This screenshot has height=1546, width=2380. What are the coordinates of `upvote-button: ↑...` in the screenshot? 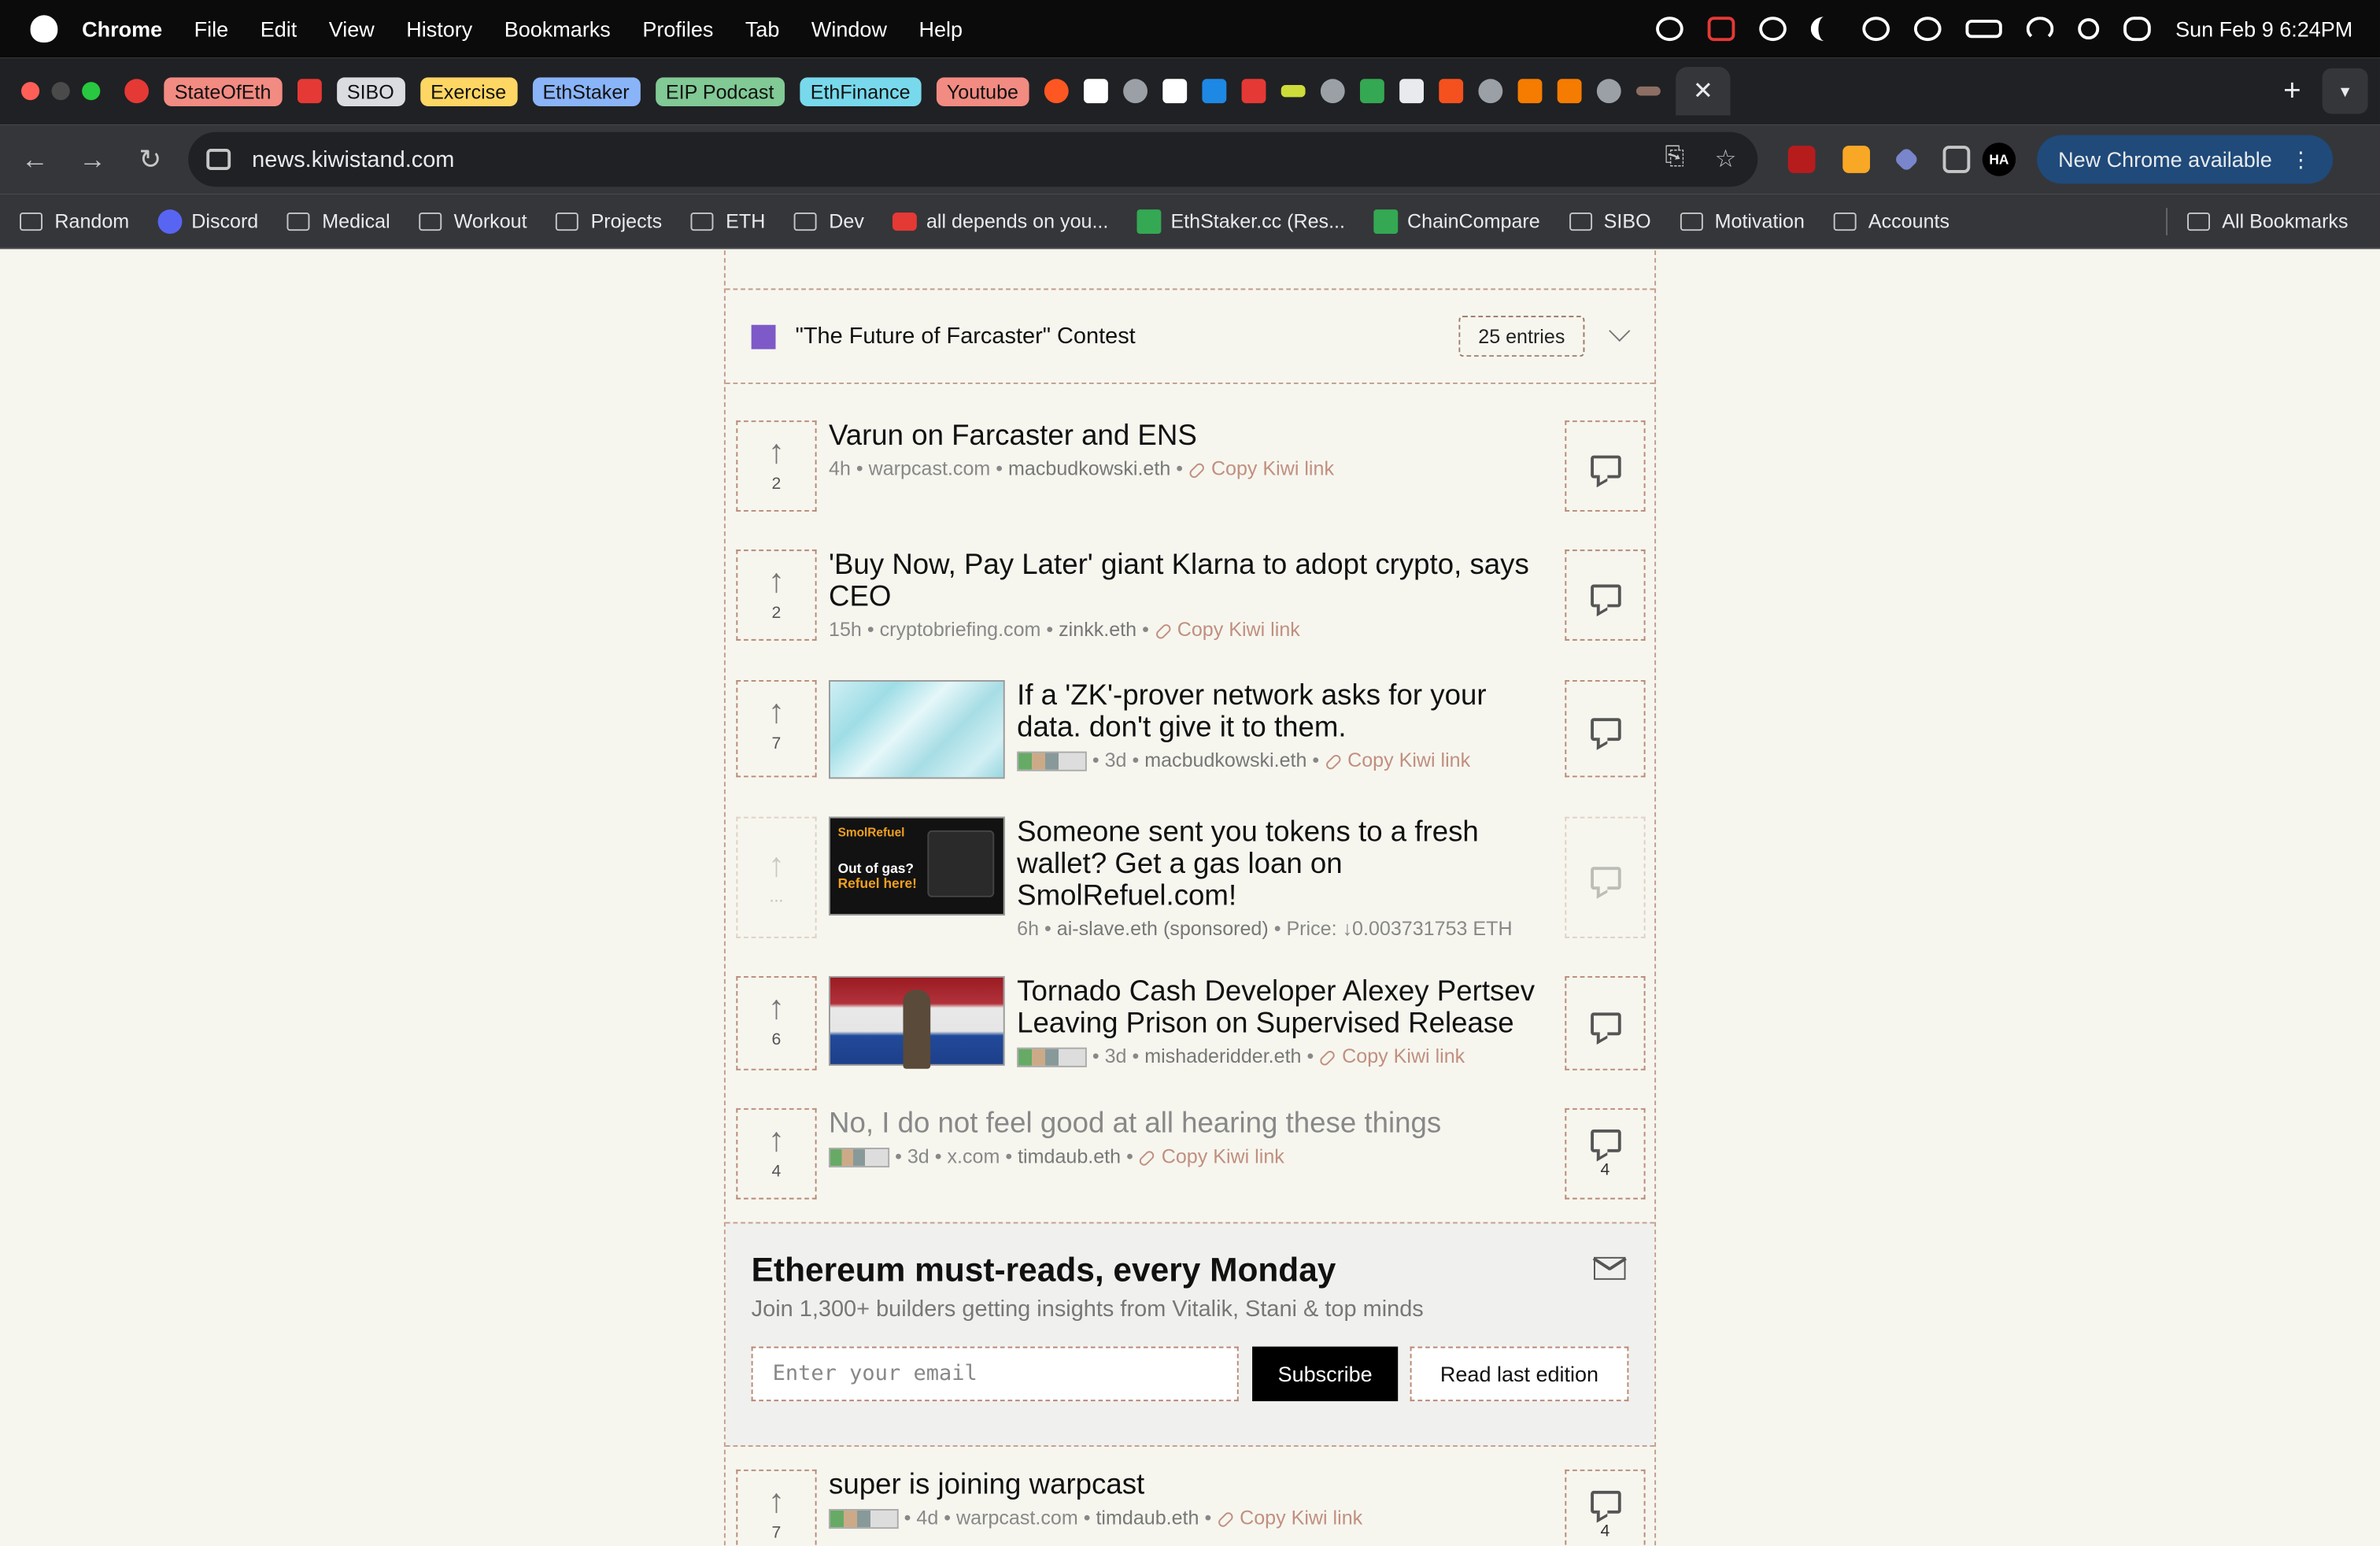 It's located at (776, 877).